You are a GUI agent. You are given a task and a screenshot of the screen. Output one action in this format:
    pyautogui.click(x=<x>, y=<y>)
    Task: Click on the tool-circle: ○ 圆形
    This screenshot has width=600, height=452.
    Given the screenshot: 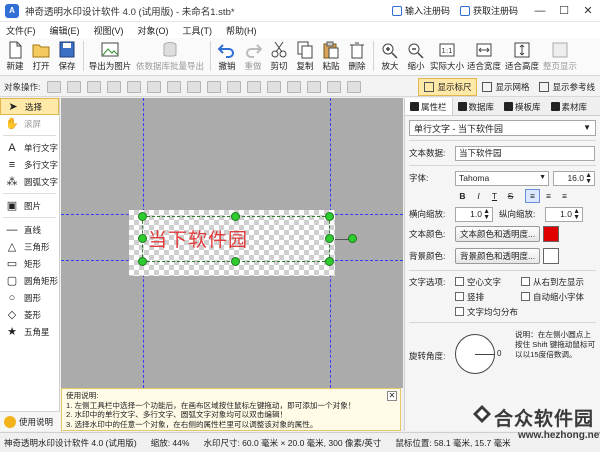 What is the action you would take?
    pyautogui.click(x=29, y=297)
    